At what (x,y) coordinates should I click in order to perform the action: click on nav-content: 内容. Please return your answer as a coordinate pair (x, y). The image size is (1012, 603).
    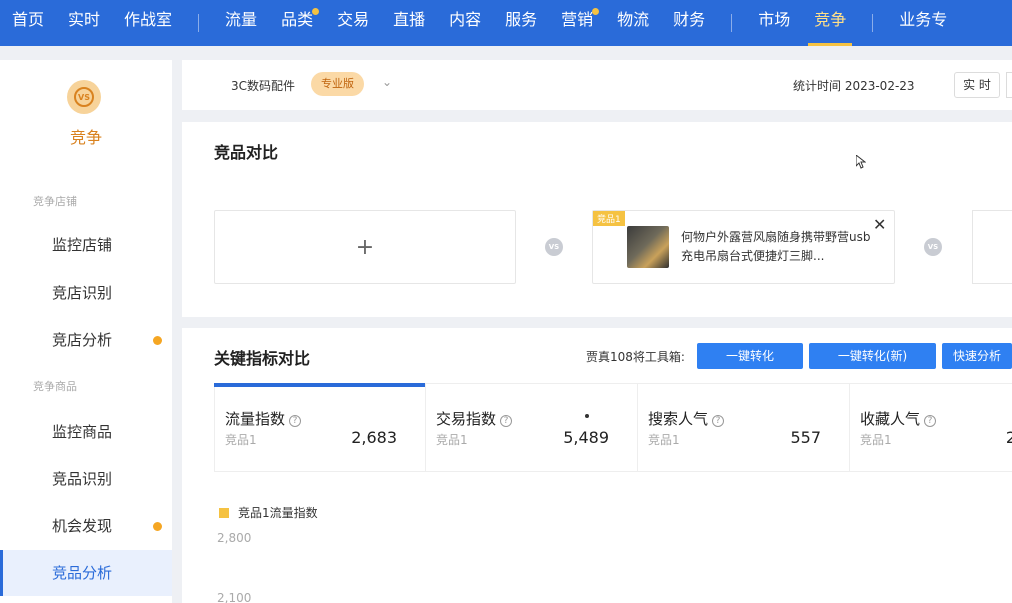
    Looking at the image, I should click on (465, 23).